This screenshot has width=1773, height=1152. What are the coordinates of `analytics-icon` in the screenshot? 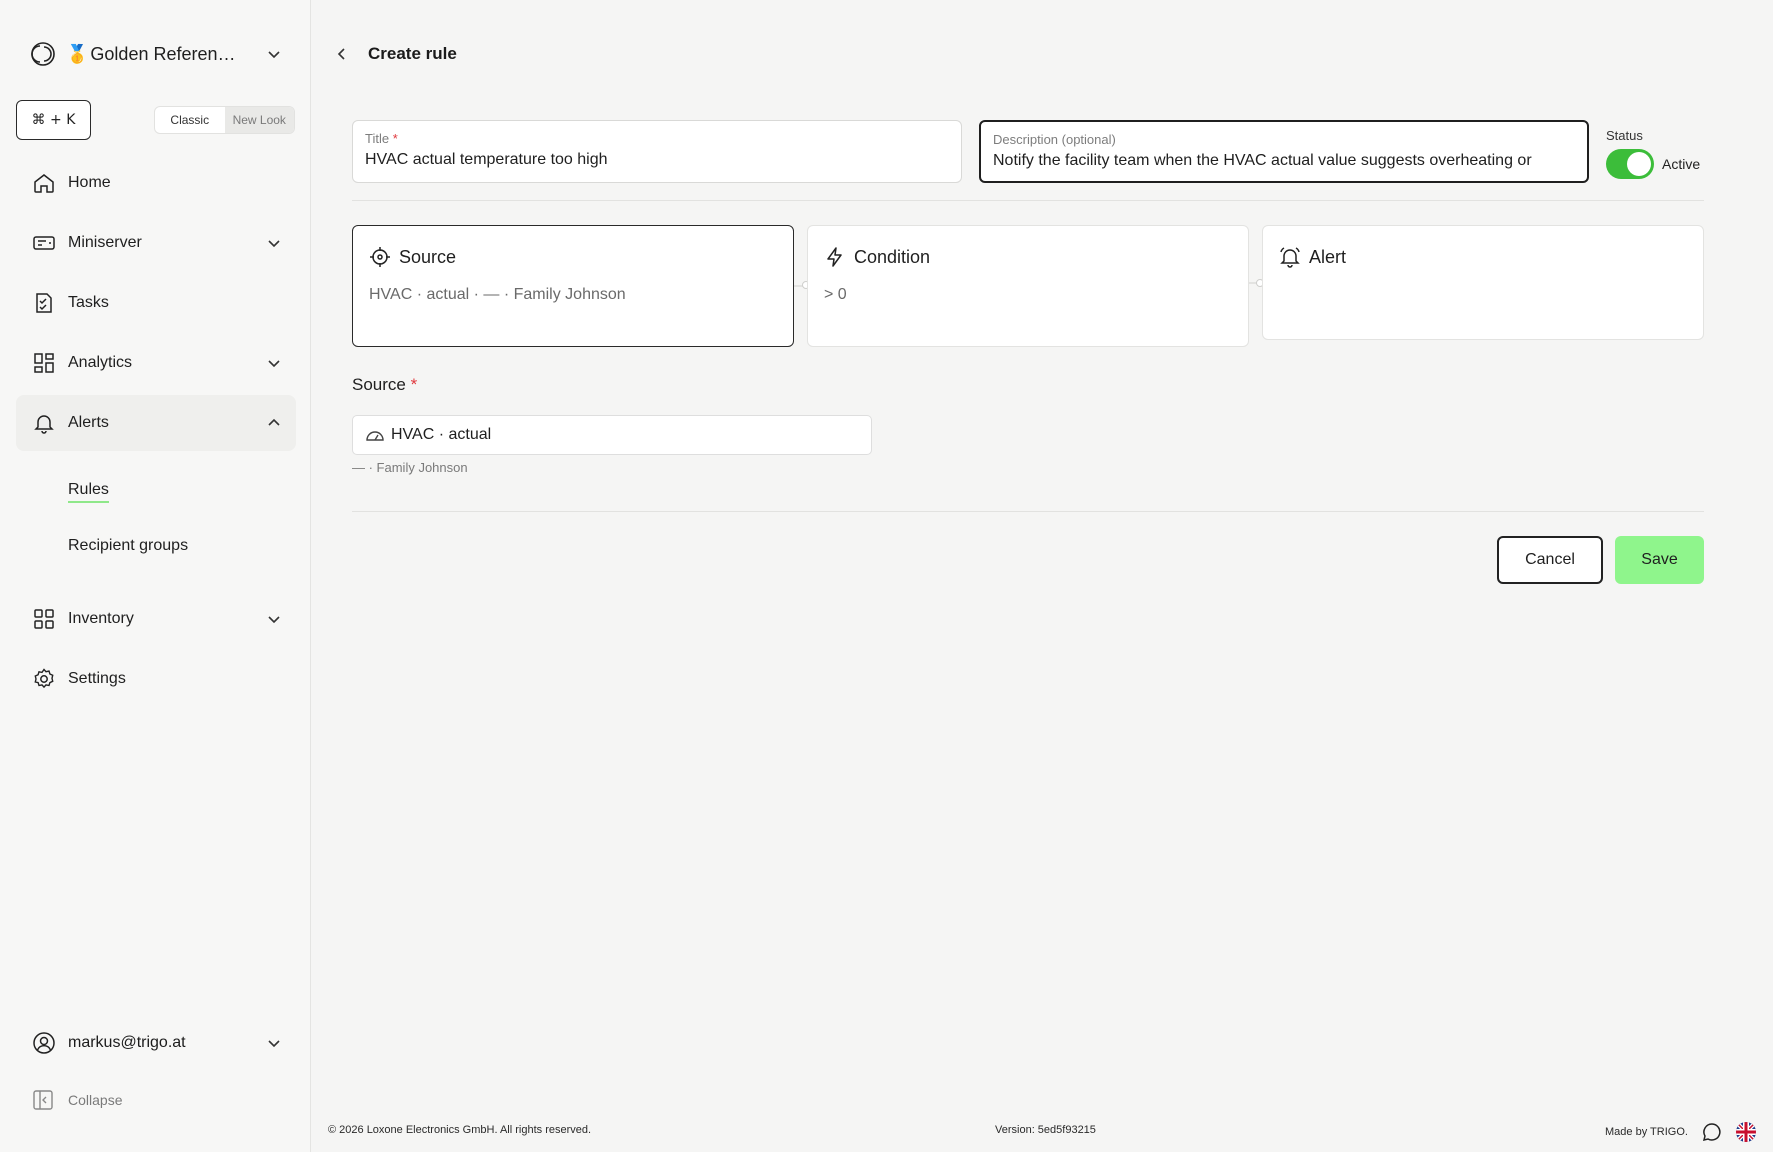 It's located at (44, 363).